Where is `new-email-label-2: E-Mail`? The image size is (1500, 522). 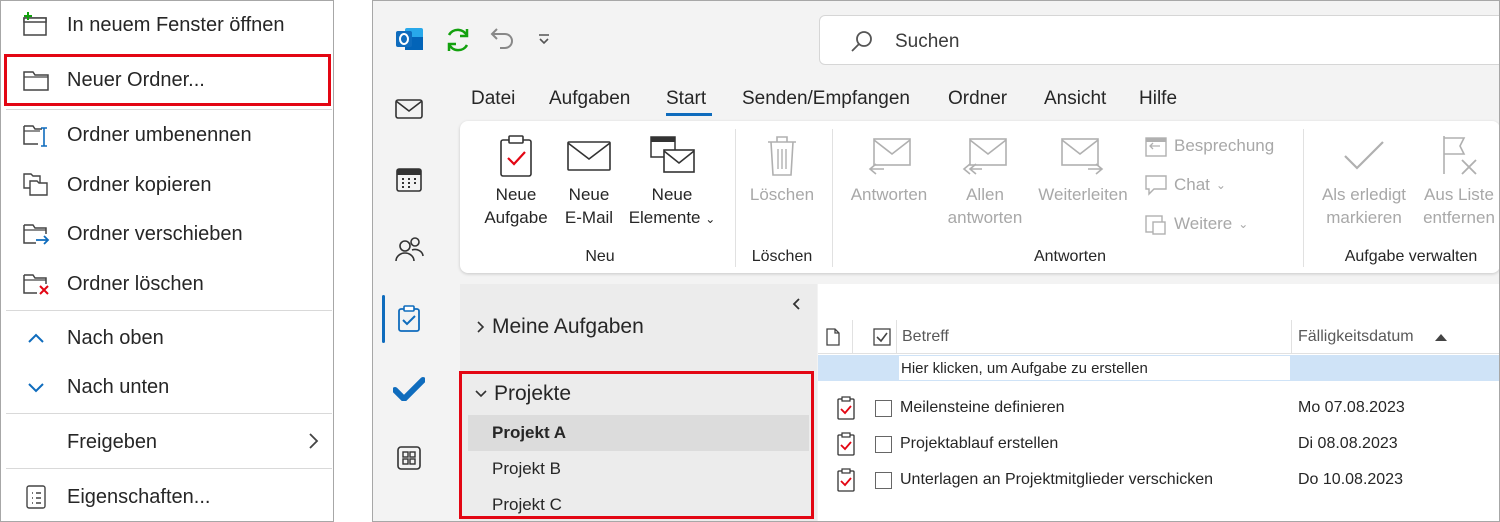 new-email-label-2: E-Mail is located at coordinates (589, 217).